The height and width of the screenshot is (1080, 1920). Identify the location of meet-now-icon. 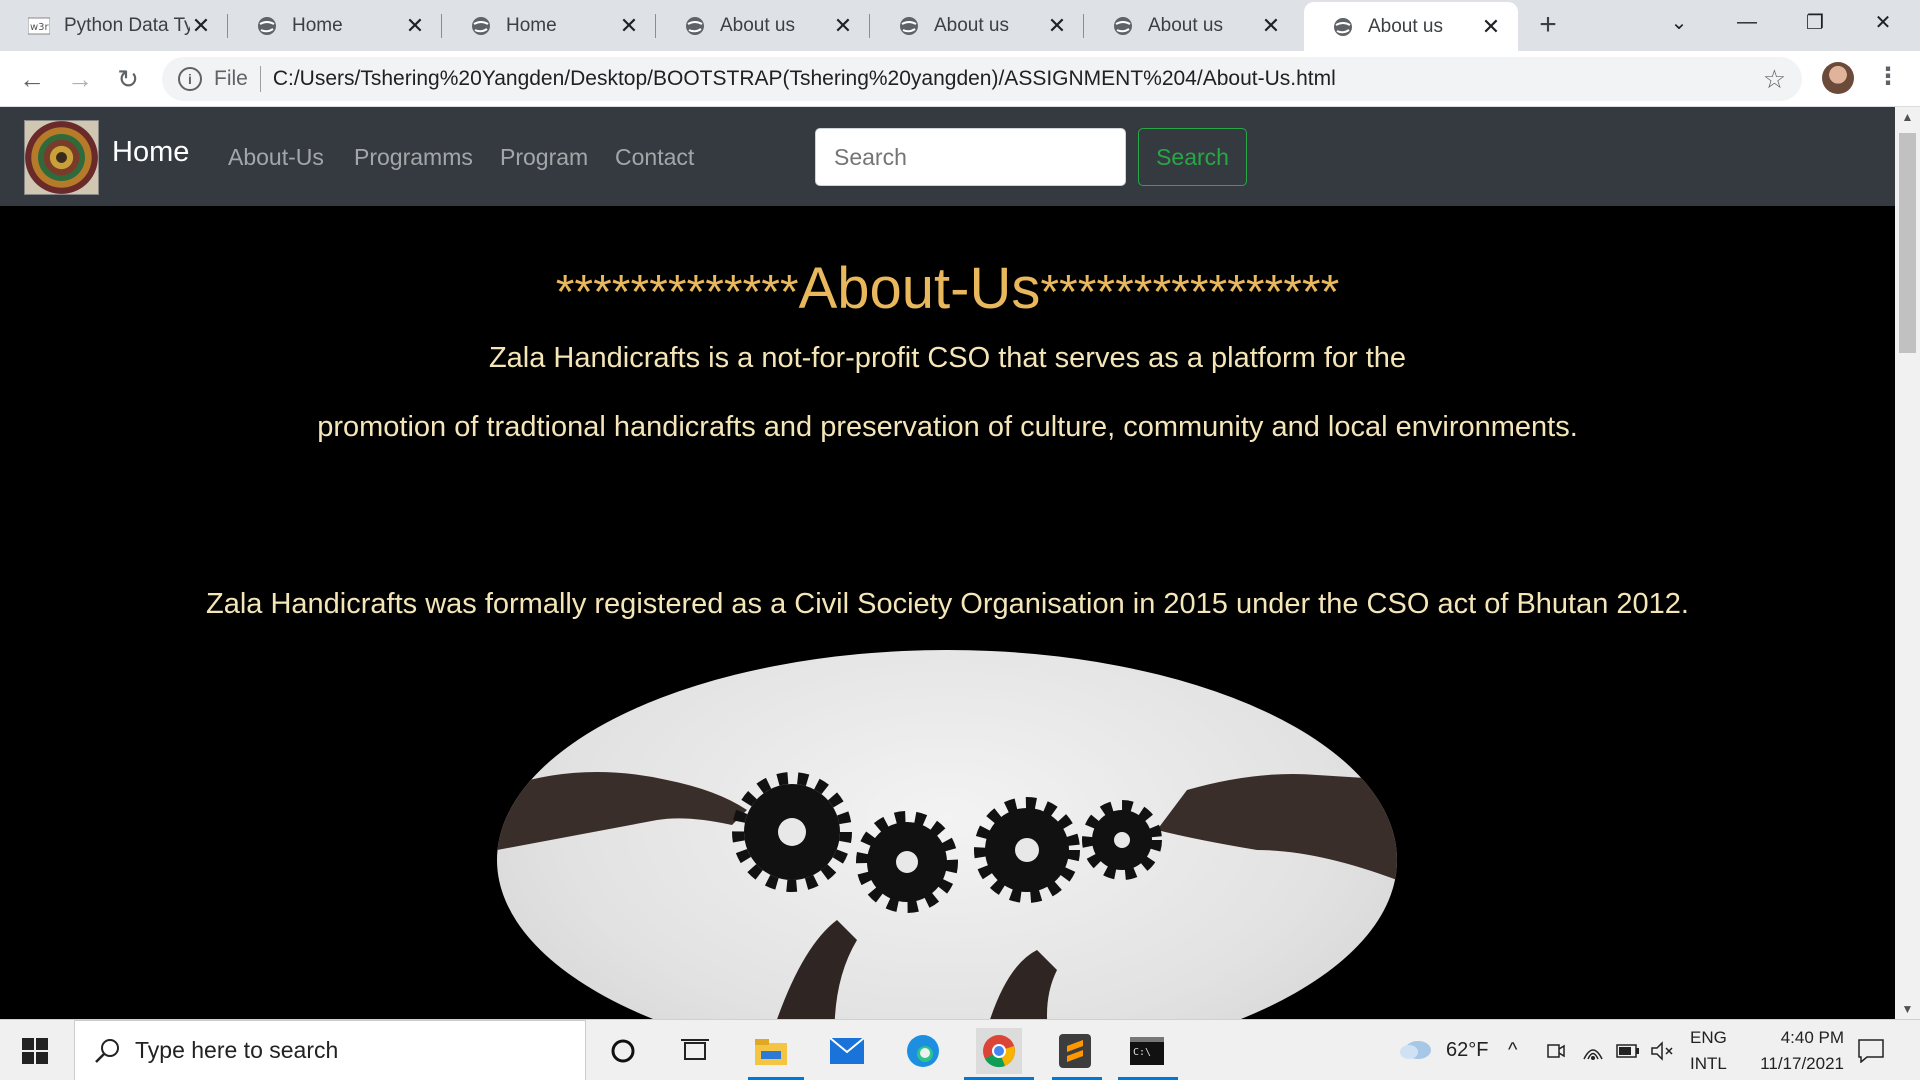
(1556, 1050).